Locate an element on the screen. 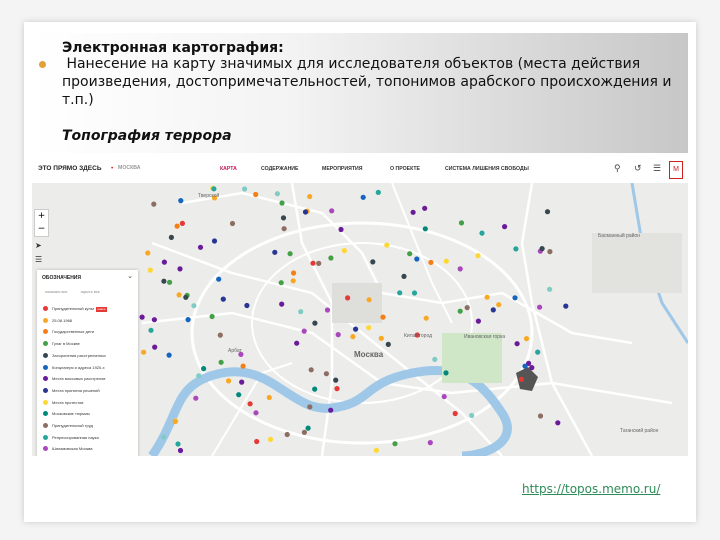 This screenshot has width=720, height=540. zoom-out-button: − is located at coordinates (41, 229).